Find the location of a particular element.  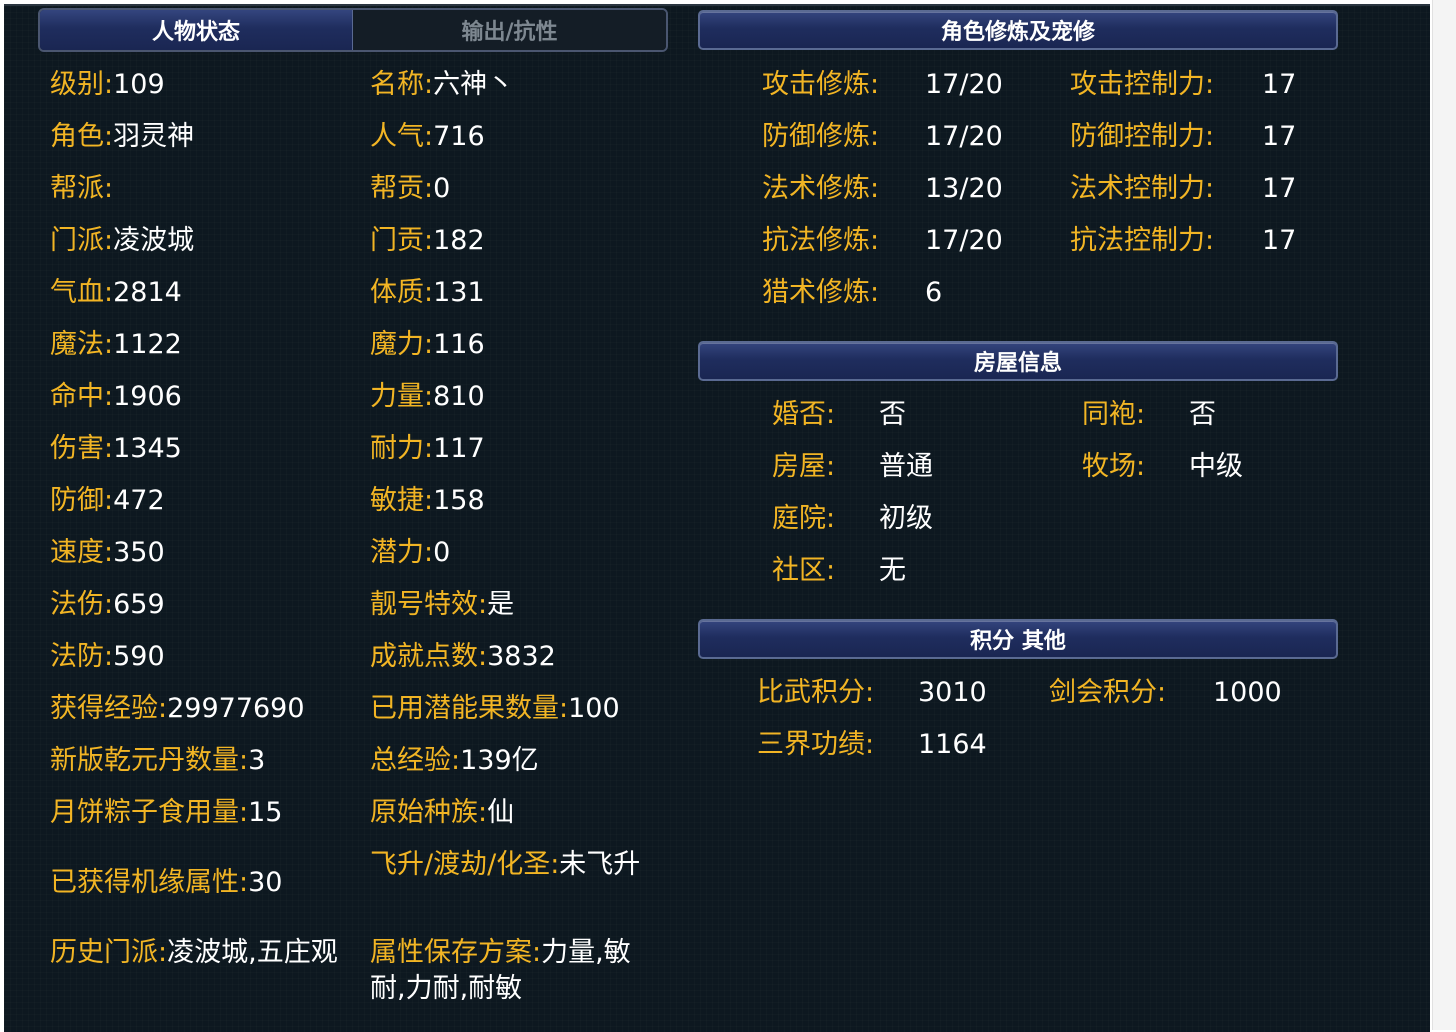

fruit-value: 100 is located at coordinates (594, 708).